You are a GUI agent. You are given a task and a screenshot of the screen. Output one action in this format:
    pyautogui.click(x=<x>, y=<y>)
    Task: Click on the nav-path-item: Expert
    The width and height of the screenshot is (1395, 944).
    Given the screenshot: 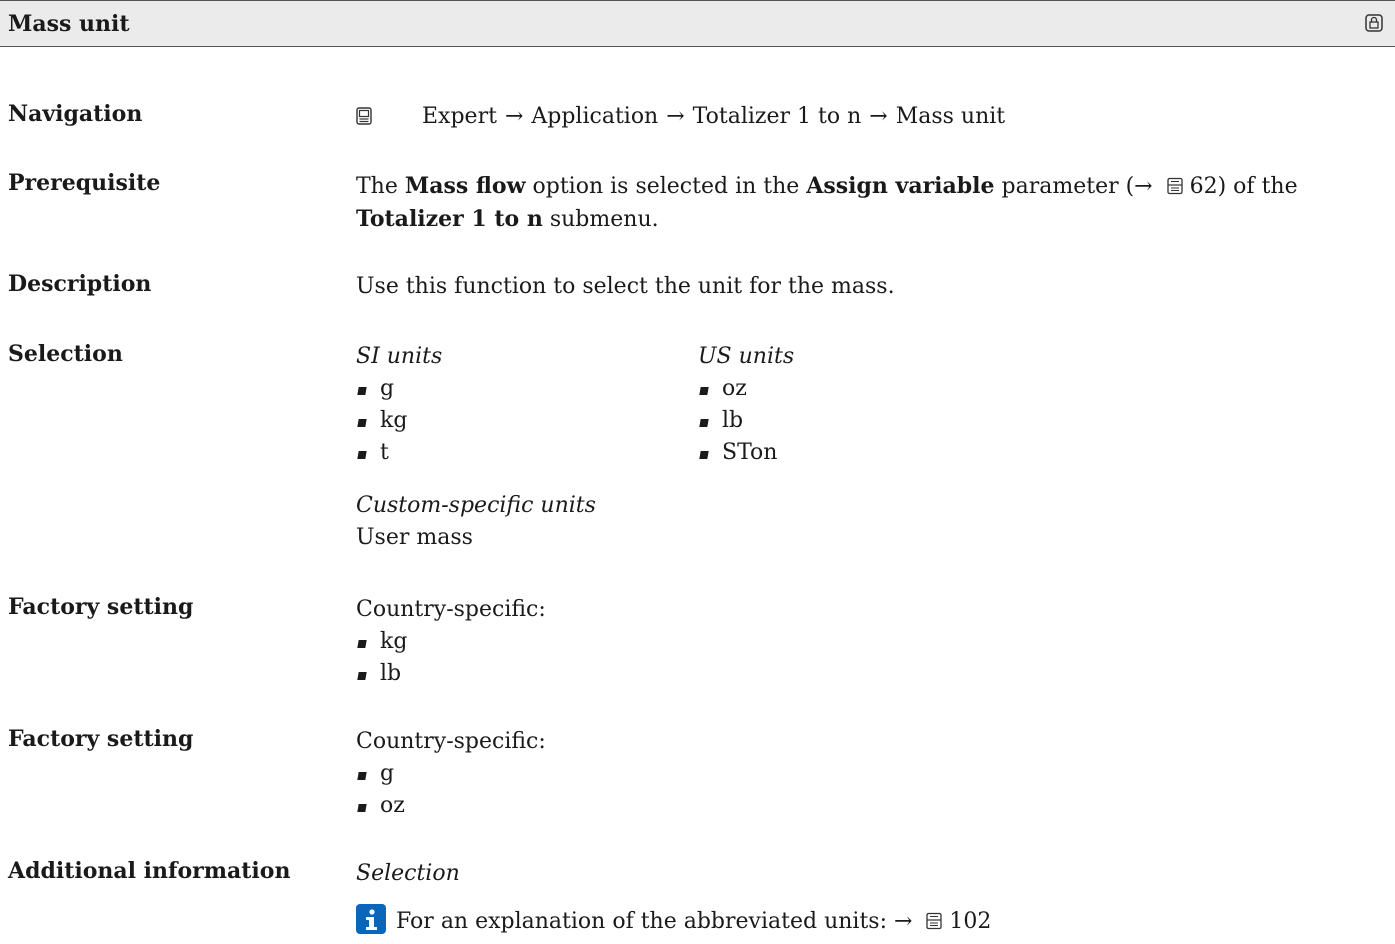 What is the action you would take?
    pyautogui.click(x=459, y=116)
    